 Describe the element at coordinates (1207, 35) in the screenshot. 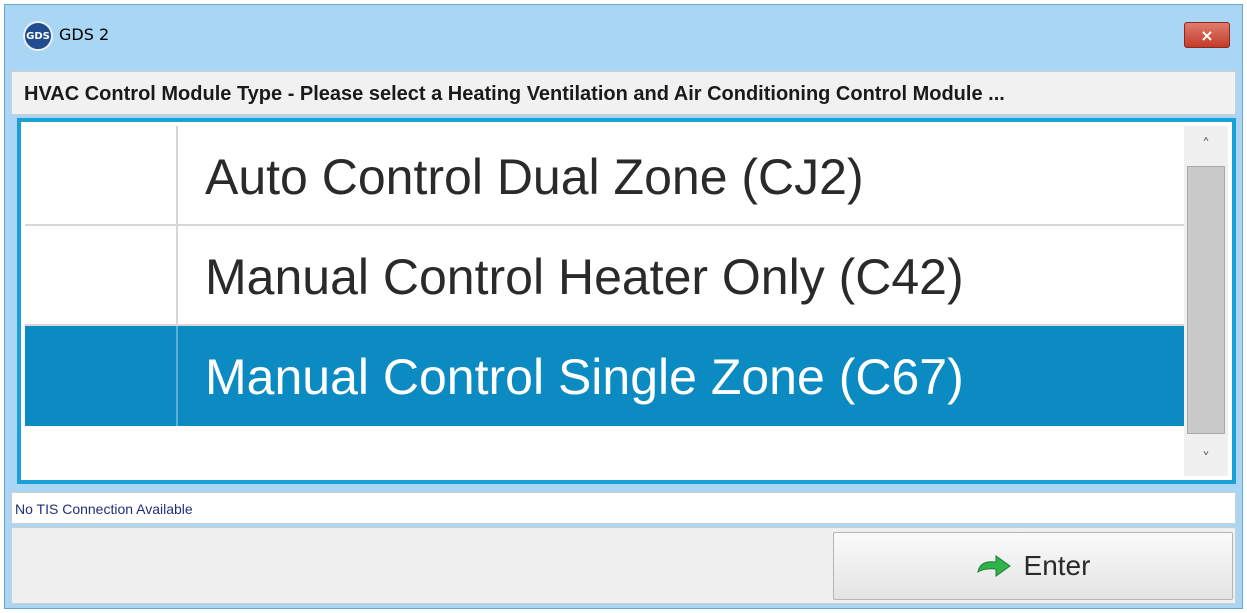

I see `close-button: ×` at that location.